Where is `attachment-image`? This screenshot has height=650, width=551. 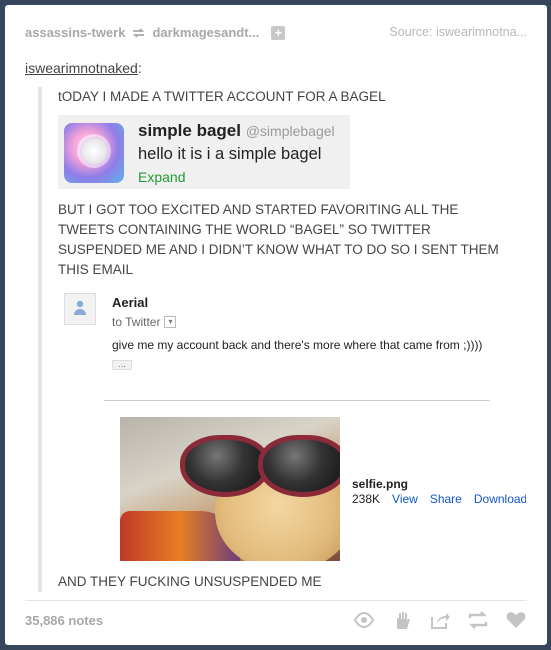 attachment-image is located at coordinates (230, 489).